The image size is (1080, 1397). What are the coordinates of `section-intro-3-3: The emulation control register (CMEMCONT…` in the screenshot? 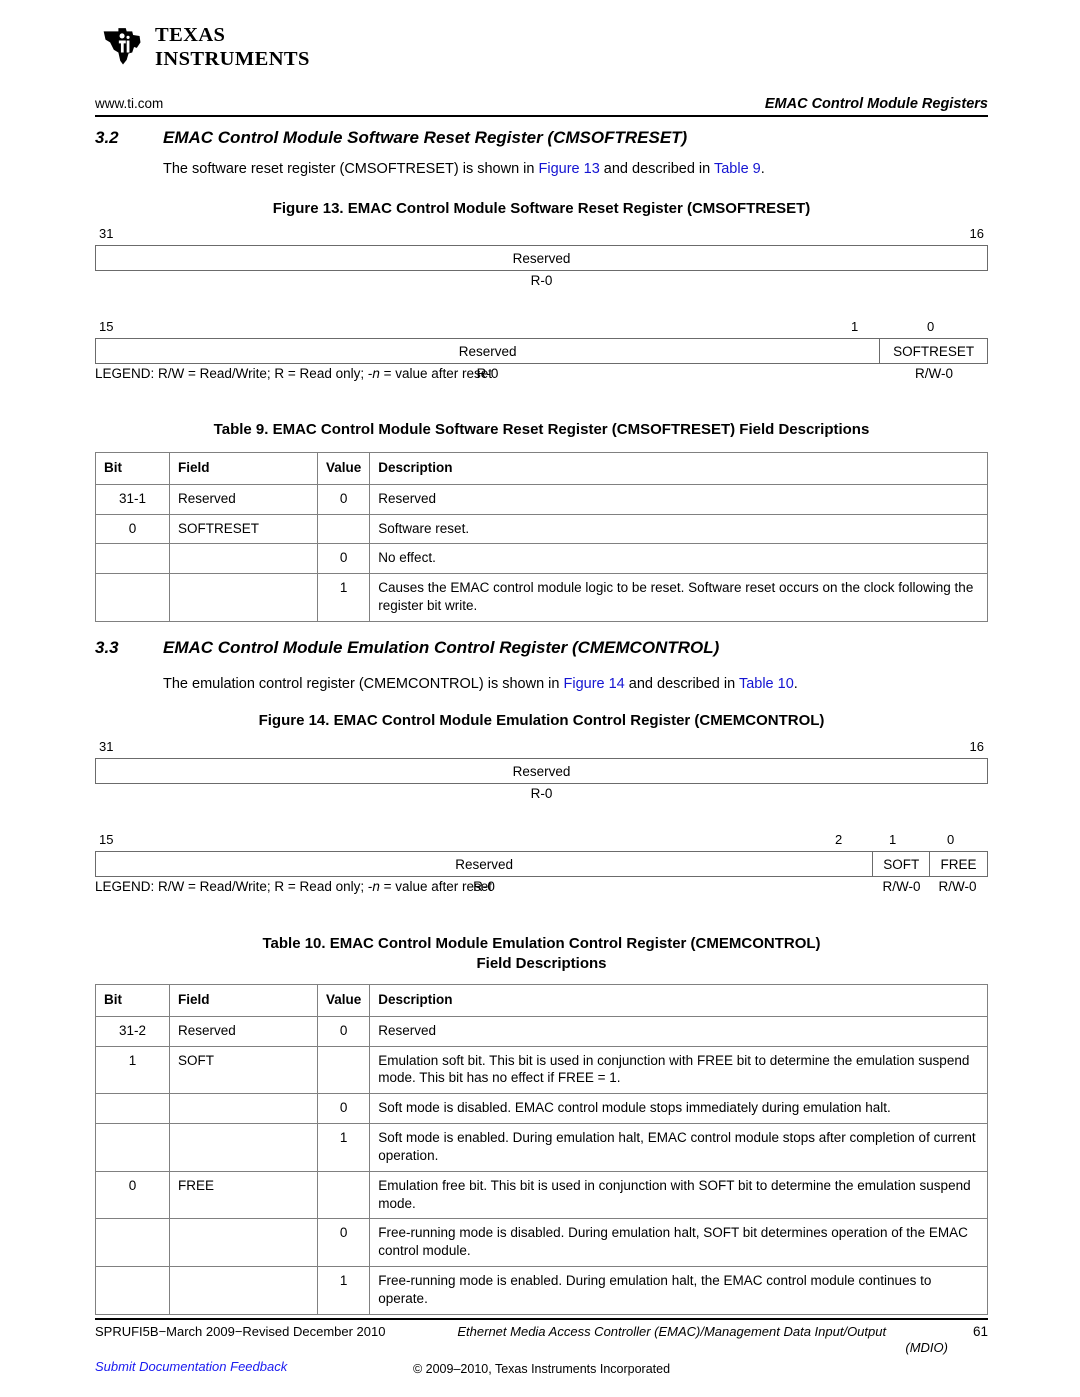 It's located at (575, 685).